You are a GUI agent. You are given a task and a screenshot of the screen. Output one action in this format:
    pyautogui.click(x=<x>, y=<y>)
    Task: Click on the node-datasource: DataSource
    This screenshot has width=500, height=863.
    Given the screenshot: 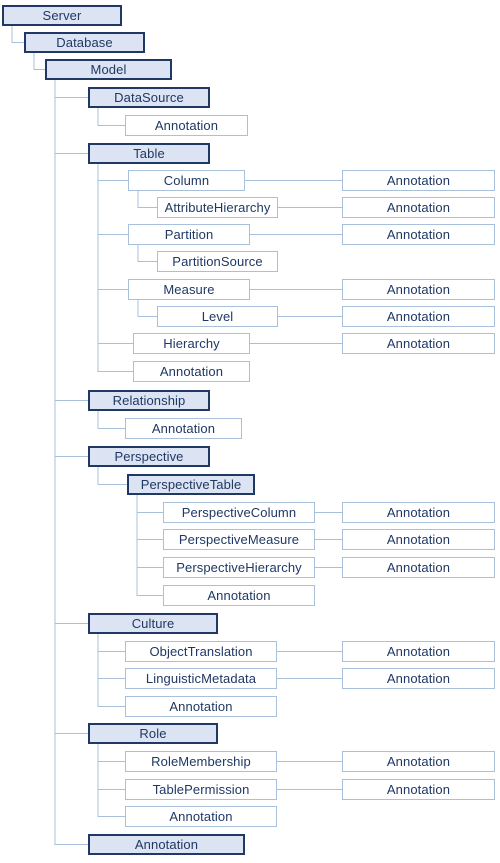 What is the action you would take?
    pyautogui.click(x=149, y=97)
    